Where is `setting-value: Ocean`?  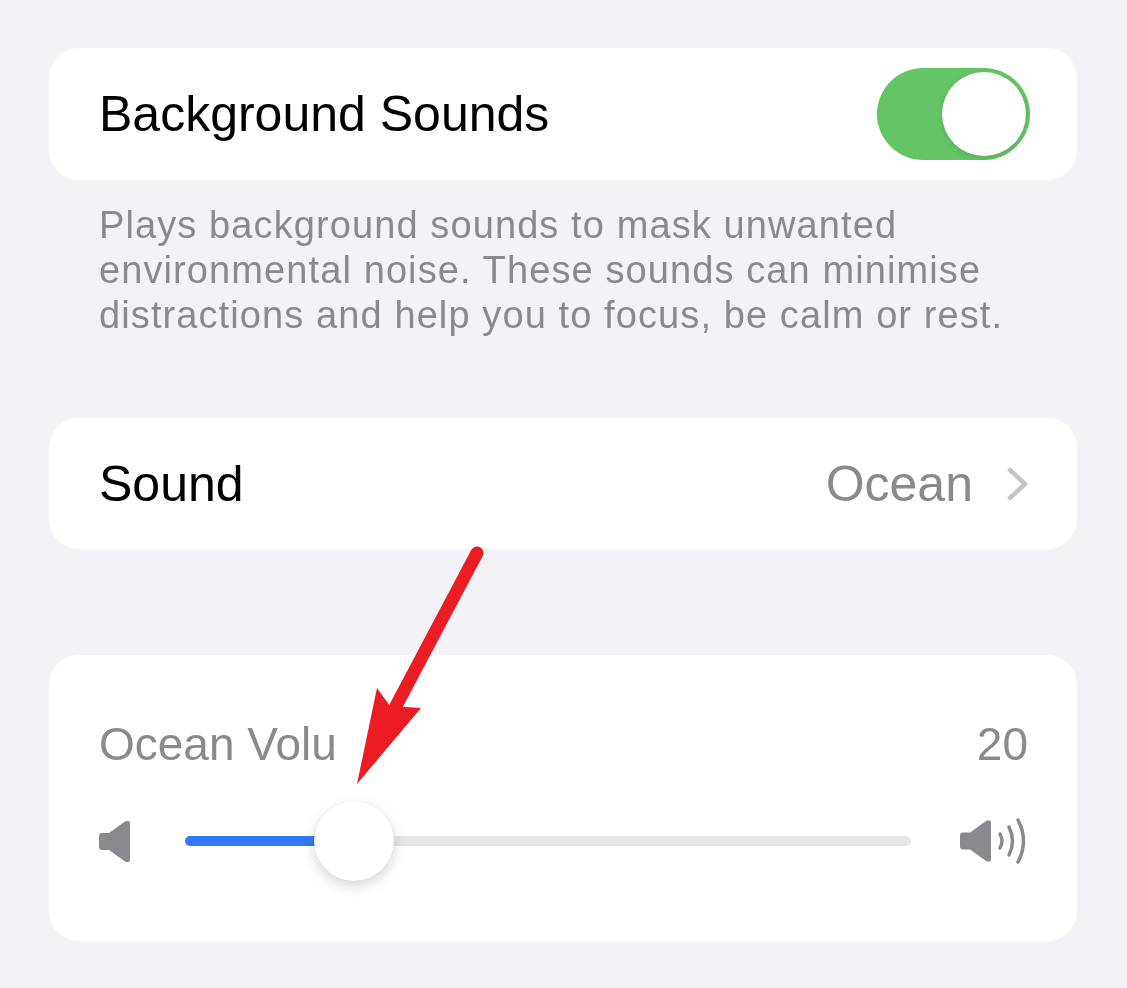 setting-value: Ocean is located at coordinates (899, 484).